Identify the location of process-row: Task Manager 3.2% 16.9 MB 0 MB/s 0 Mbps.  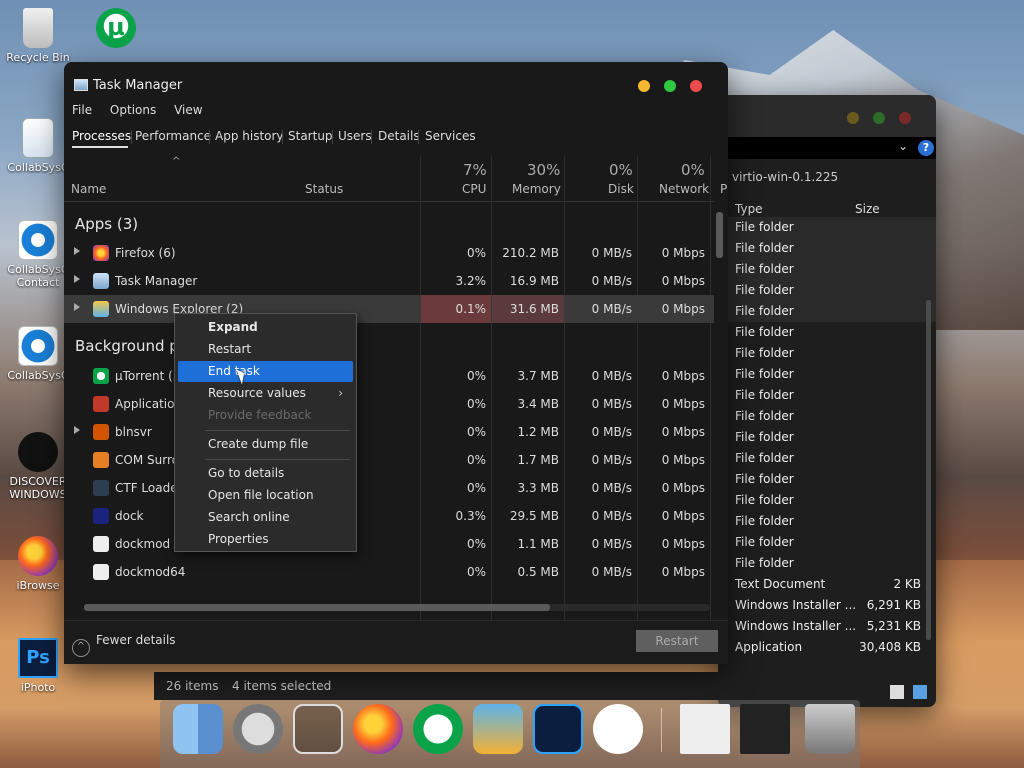
(389, 281).